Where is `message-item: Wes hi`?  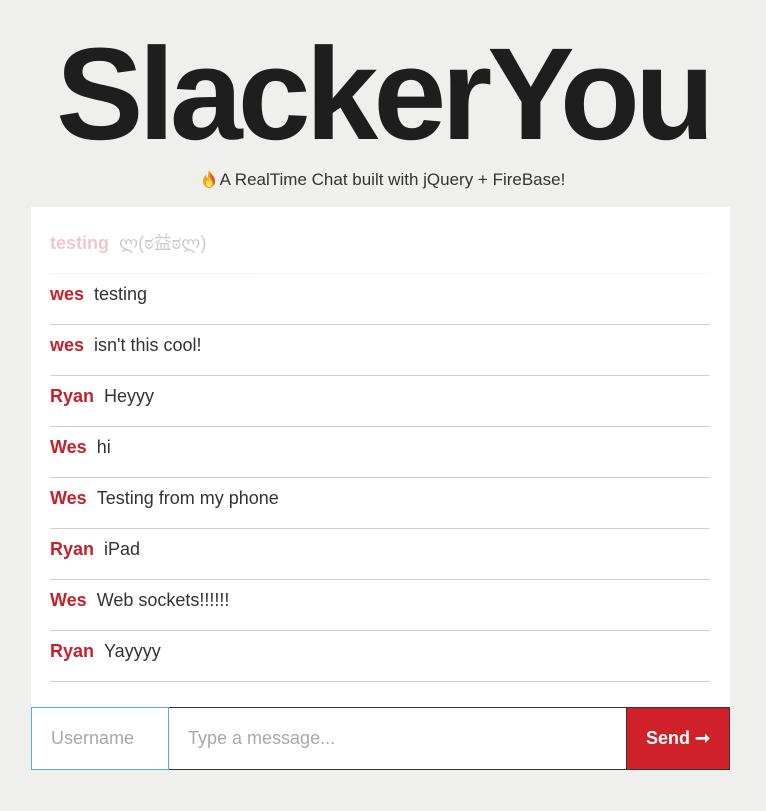 message-item: Wes hi is located at coordinates (380, 452).